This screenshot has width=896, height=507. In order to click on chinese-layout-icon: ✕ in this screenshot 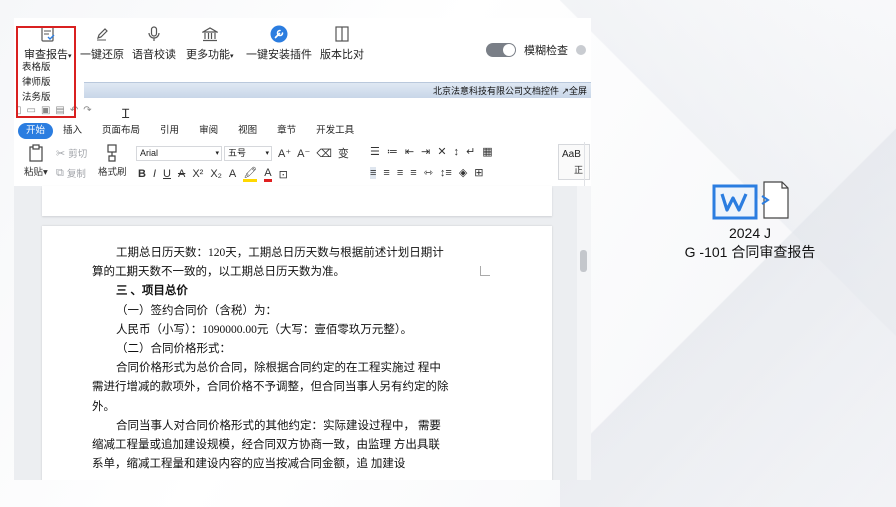, I will do `click(441, 151)`.